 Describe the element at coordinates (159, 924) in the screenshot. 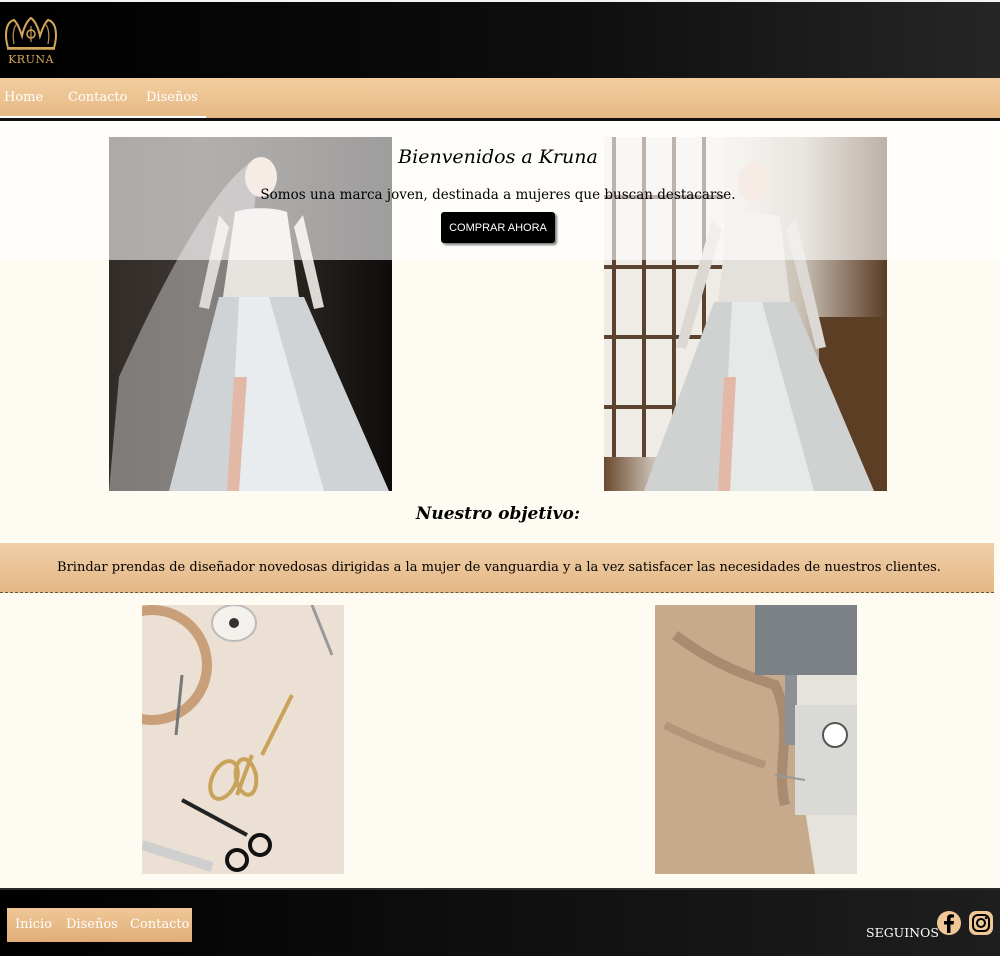

I see `footer-link-contacto: Contacto` at that location.